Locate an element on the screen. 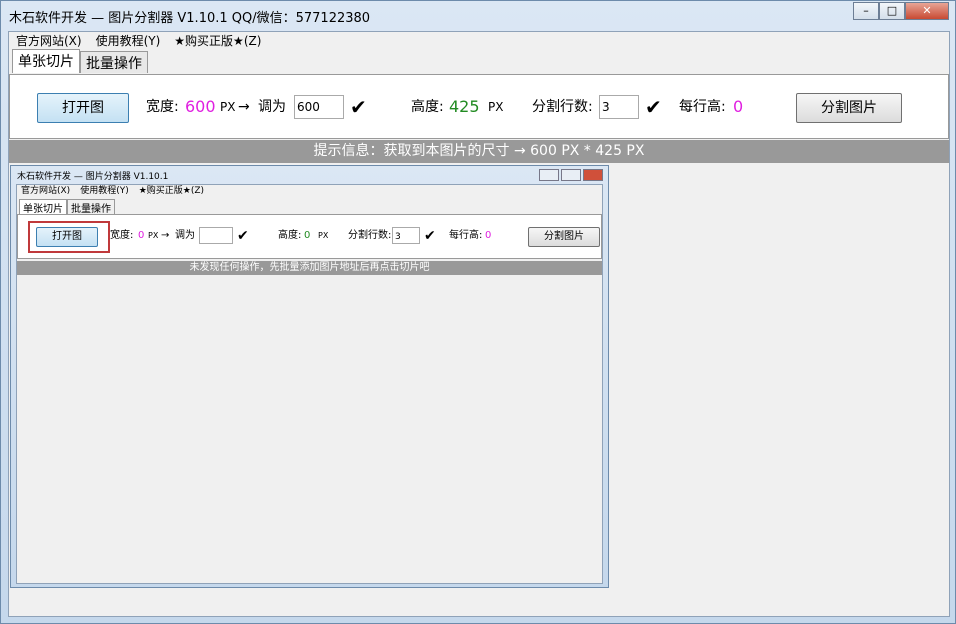 This screenshot has width=956, height=624. embedded-rows-input: 3 is located at coordinates (406, 235).